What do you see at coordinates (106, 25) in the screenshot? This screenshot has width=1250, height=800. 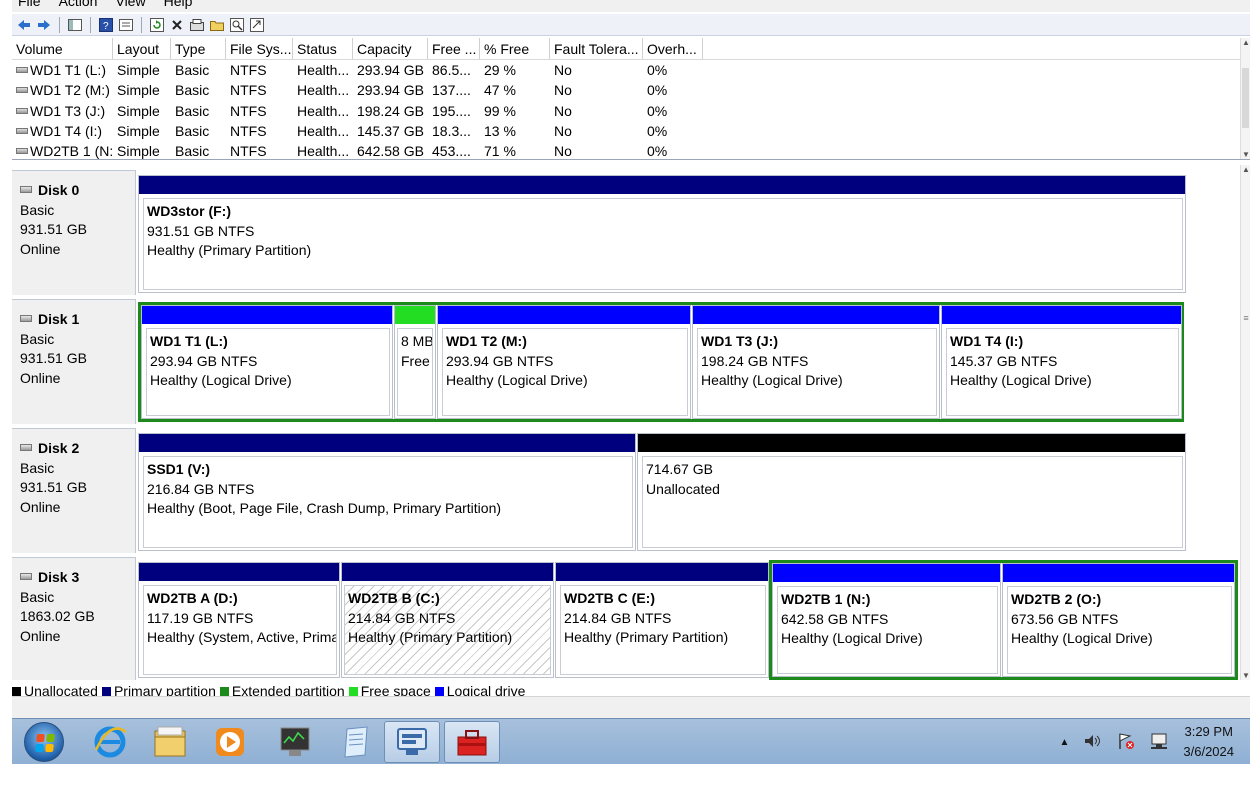 I see `help-icon: ?` at bounding box center [106, 25].